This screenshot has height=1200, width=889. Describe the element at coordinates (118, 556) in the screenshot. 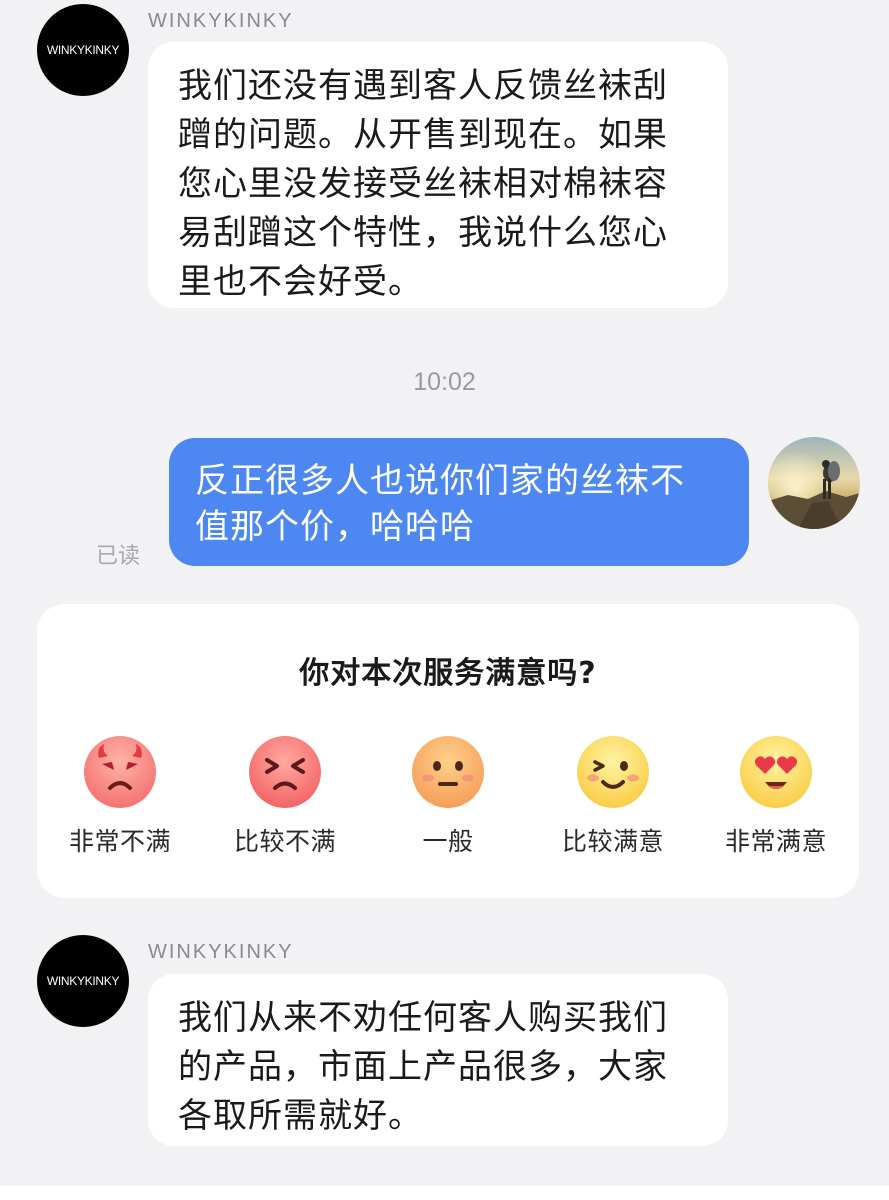

I see `read-status: 已读` at that location.